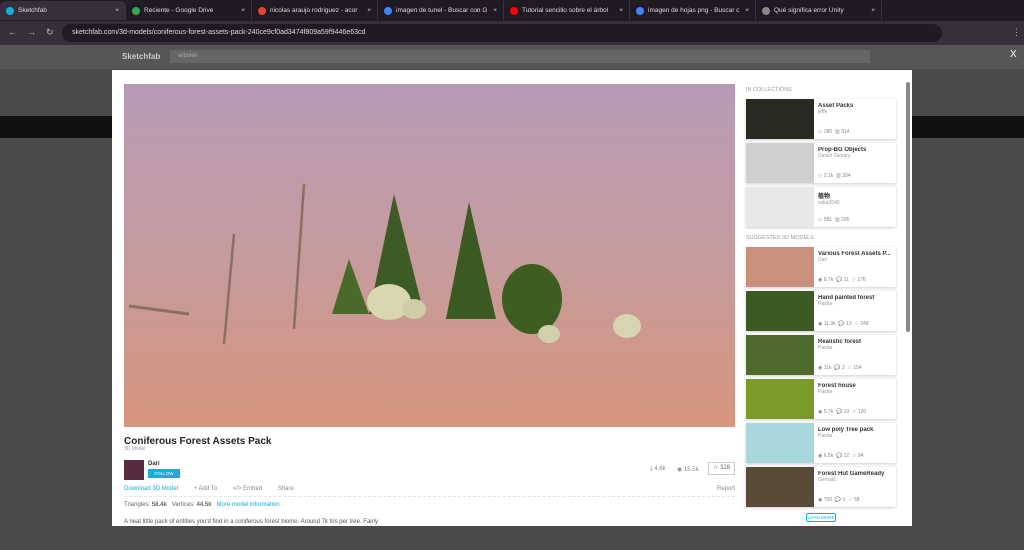 Image resolution: width=1024 pixels, height=550 pixels. What do you see at coordinates (63, 10) in the screenshot?
I see `browser-tab: Sketchfab ×` at bounding box center [63, 10].